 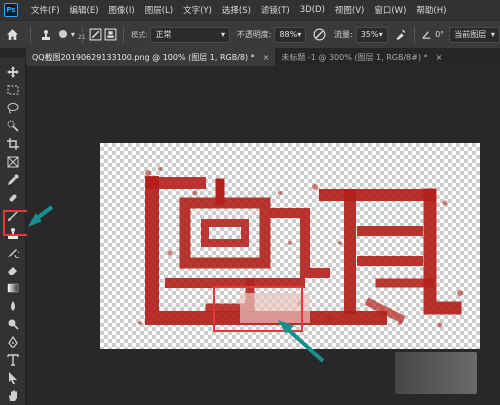 What do you see at coordinates (13, 360) in the screenshot?
I see `type-tool-icon` at bounding box center [13, 360].